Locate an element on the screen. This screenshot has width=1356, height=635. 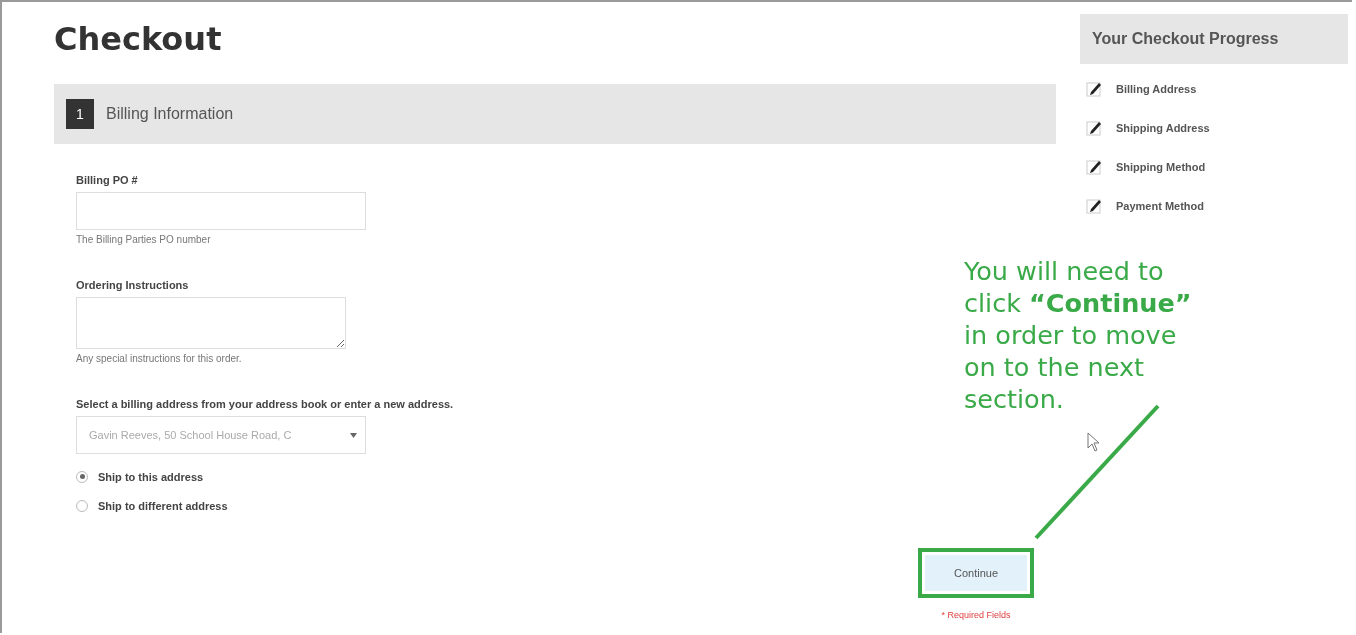
field-label: Ordering Instructions is located at coordinates (132, 285).